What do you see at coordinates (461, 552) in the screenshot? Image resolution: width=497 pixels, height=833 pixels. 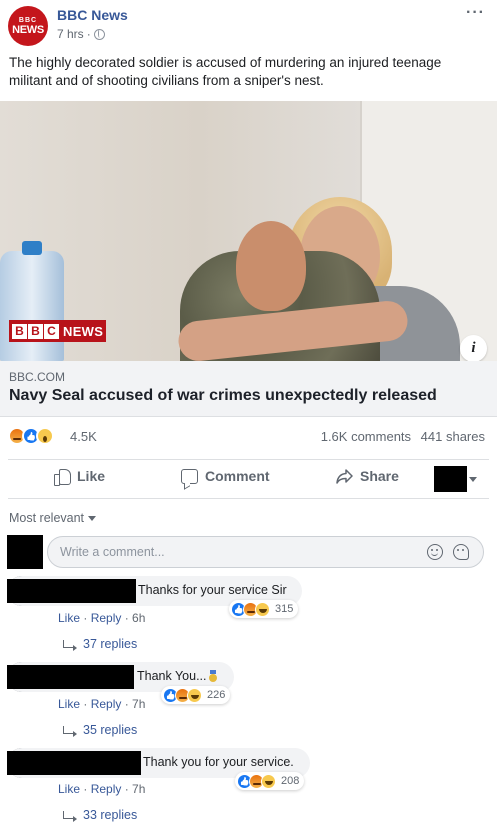 I see `sticker-icon` at bounding box center [461, 552].